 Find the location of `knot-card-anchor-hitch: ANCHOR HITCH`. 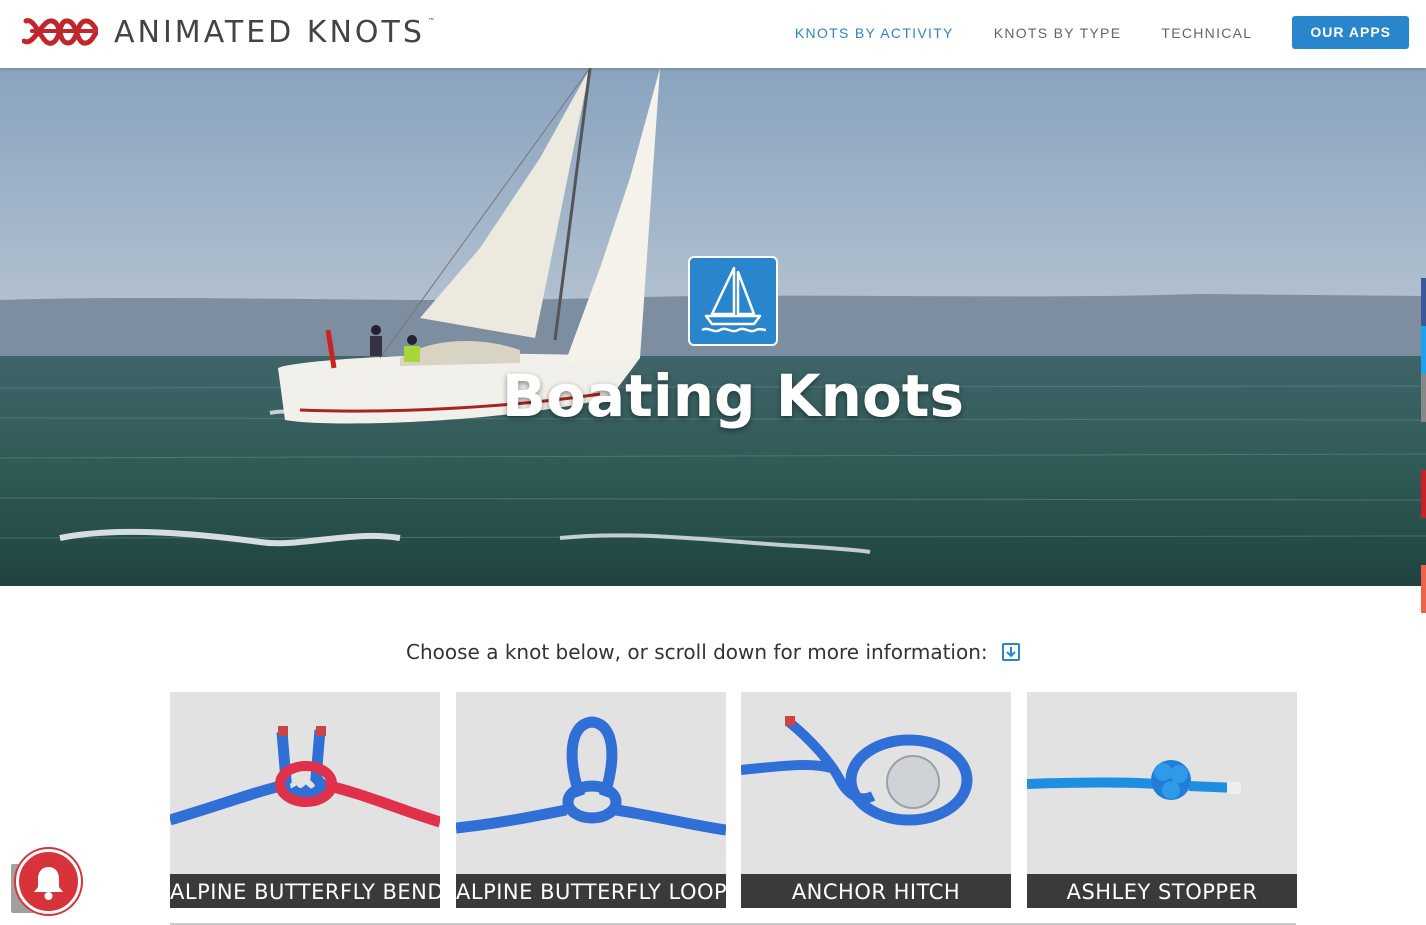

knot-card-anchor-hitch: ANCHOR HITCH is located at coordinates (876, 800).